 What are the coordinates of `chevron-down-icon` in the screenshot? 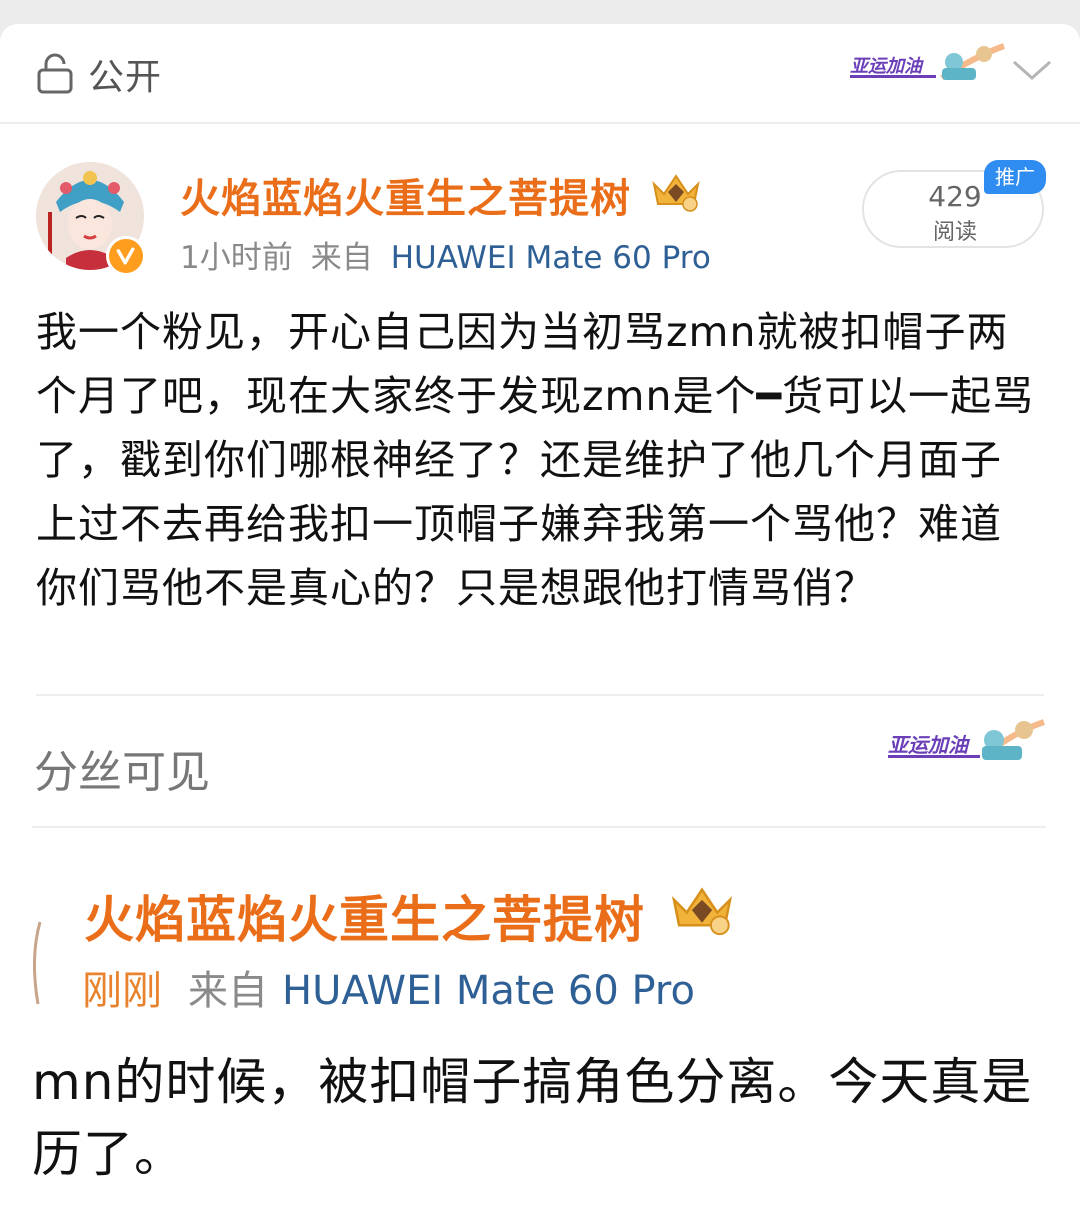 It's located at (1032, 69).